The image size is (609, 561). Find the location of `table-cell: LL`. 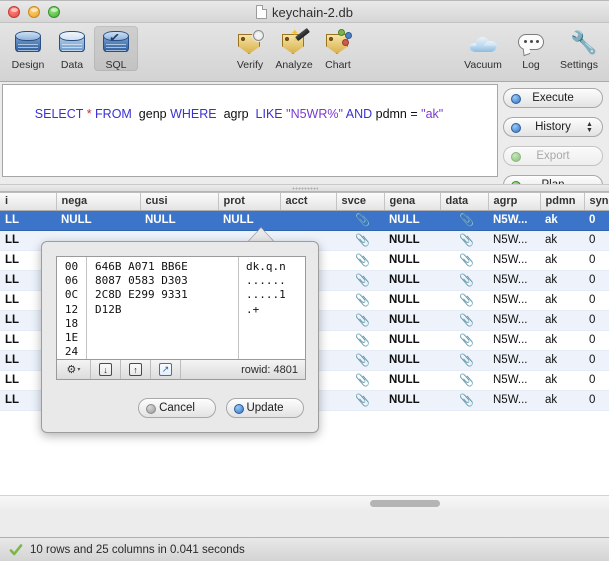

table-cell: LL is located at coordinates (28, 220).